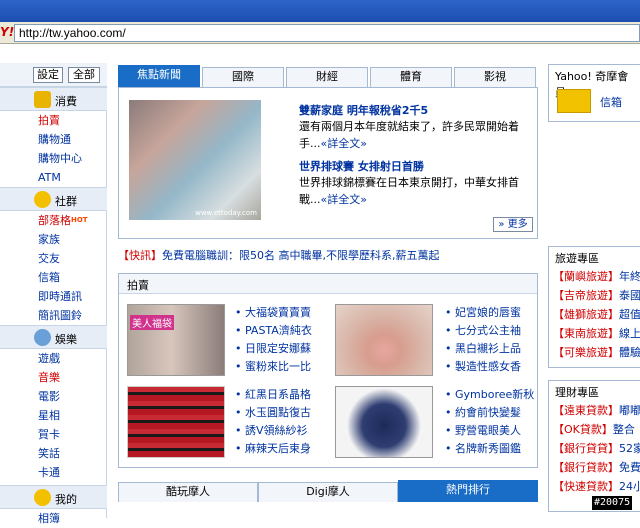  I want to click on finance-item: 【銀行貸款】免費, so click(594, 467).